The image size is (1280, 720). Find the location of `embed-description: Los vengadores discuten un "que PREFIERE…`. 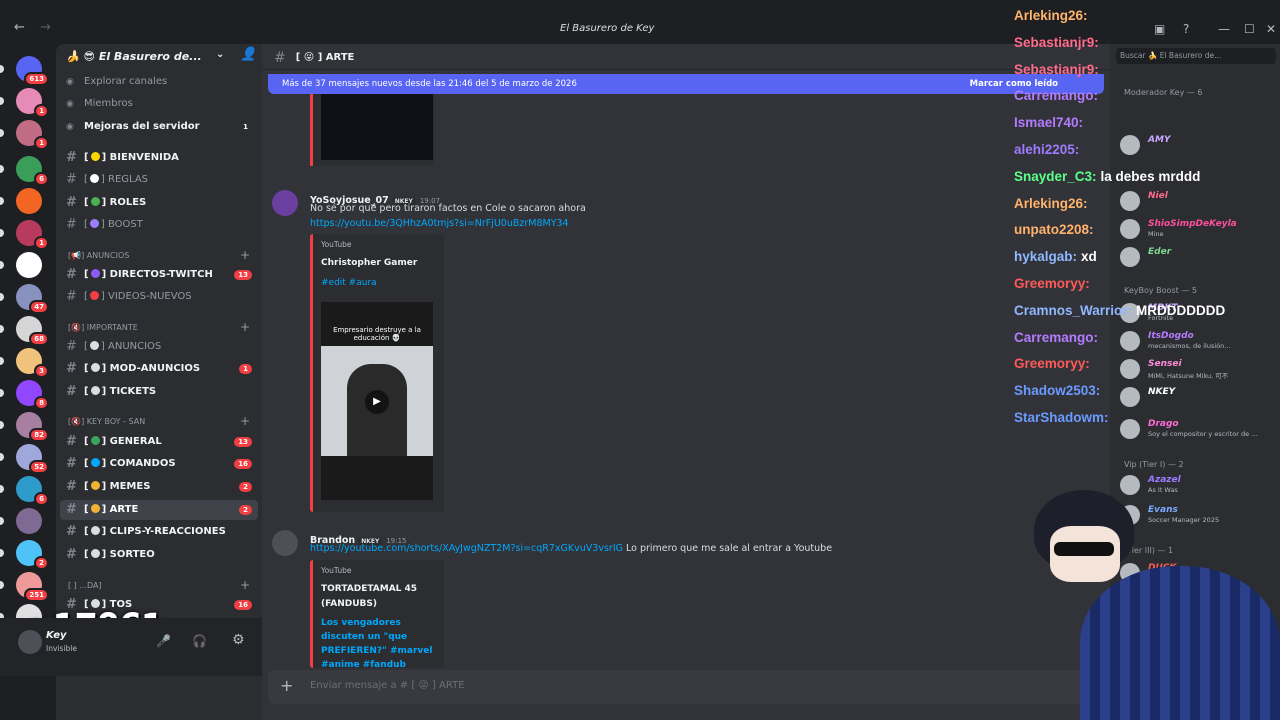

embed-description: Los vengadores discuten un "que PREFIERE… is located at coordinates (379, 642).